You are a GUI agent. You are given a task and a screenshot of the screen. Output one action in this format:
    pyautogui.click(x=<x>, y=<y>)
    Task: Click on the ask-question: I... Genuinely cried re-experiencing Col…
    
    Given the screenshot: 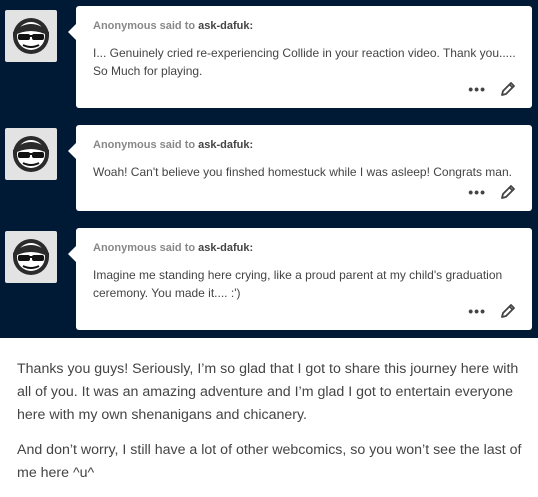 What is the action you would take?
    pyautogui.click(x=304, y=62)
    